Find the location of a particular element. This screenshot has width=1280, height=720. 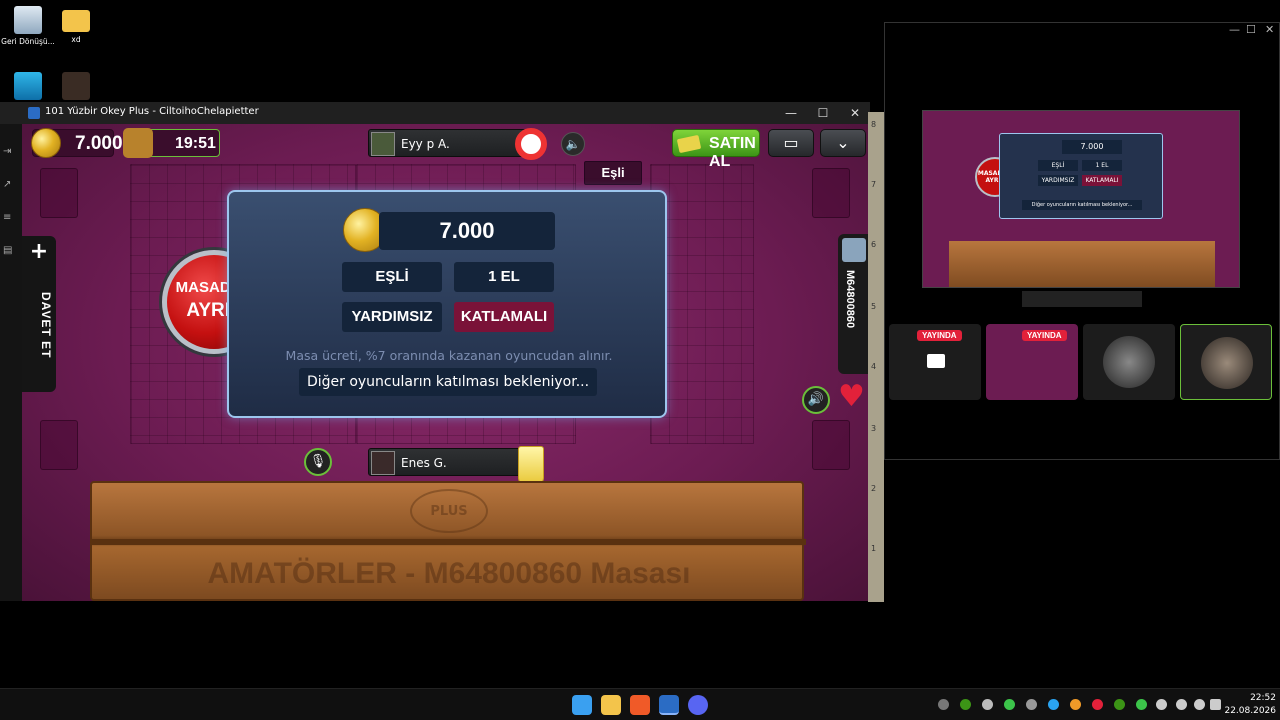

folder-icon: xd is located at coordinates (76, 25).